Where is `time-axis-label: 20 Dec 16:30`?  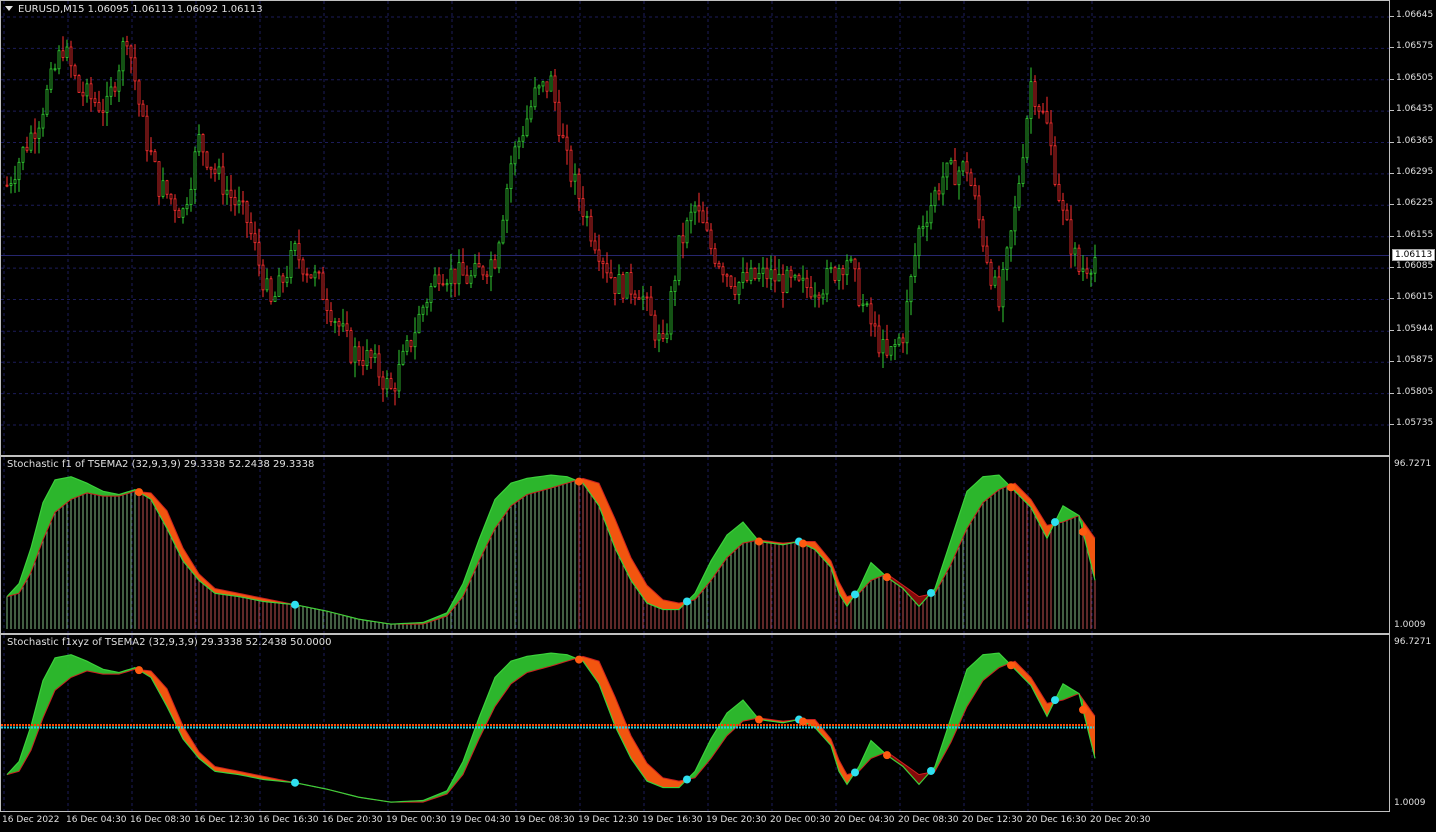
time-axis-label: 20 Dec 16:30 is located at coordinates (1056, 820).